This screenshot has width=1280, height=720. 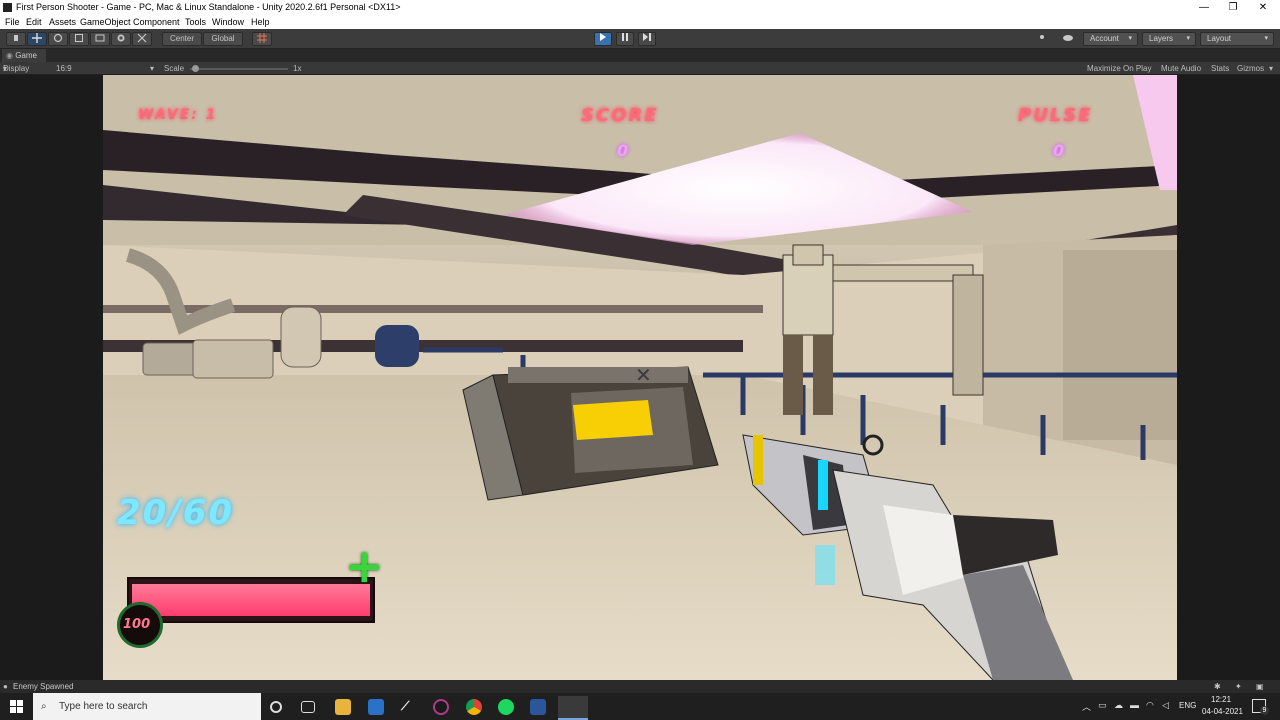 What do you see at coordinates (1237, 39) in the screenshot?
I see `layout-dropdown: Layout ▾` at bounding box center [1237, 39].